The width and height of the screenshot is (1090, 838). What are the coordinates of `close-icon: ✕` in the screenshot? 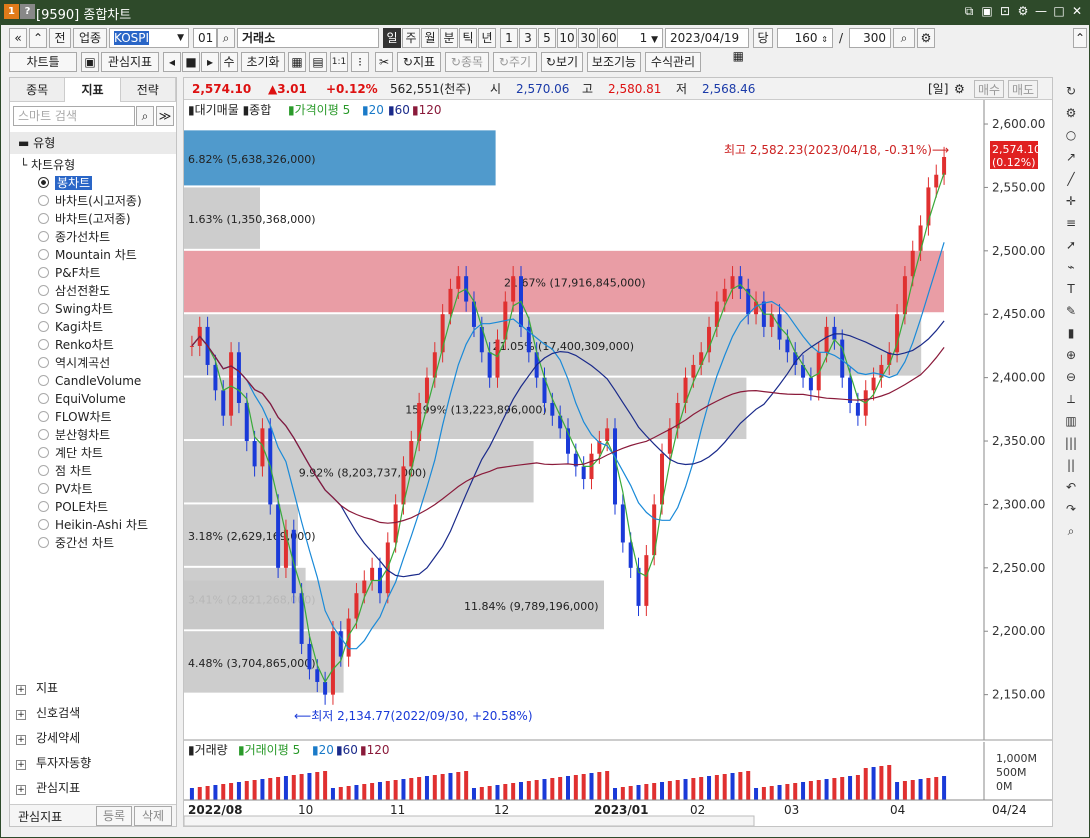 It's located at (1077, 11).